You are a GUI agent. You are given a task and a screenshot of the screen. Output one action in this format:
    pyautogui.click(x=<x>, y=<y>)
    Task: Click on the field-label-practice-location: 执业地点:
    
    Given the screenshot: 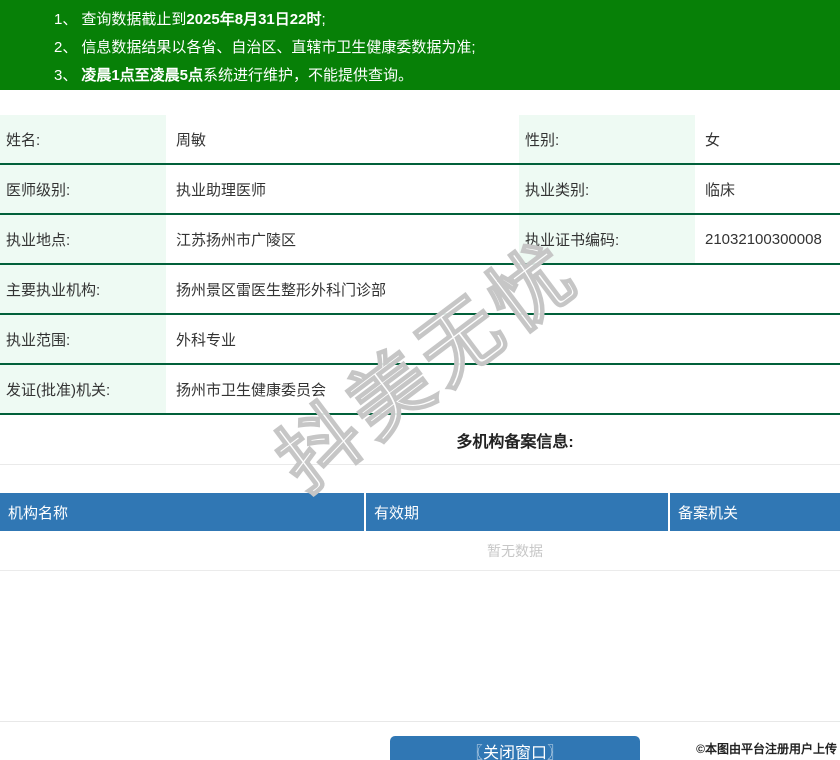 What is the action you would take?
    pyautogui.click(x=83, y=239)
    